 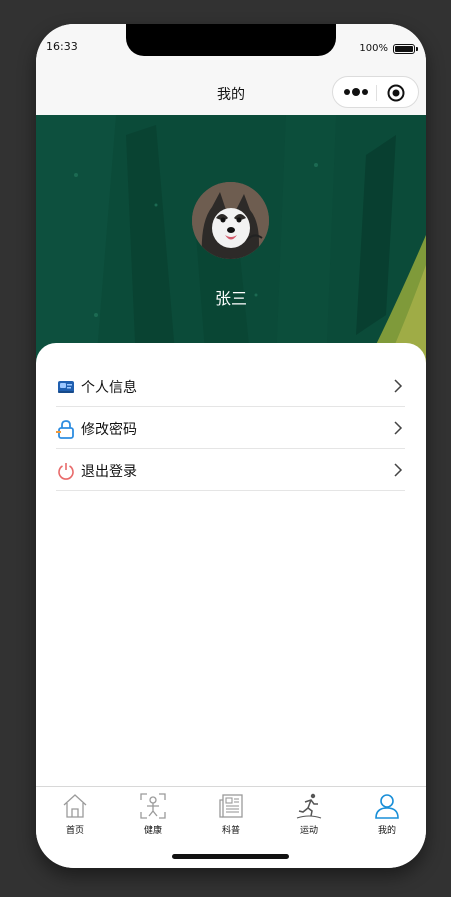 I want to click on tab-label-mine: 我的, so click(x=386, y=831).